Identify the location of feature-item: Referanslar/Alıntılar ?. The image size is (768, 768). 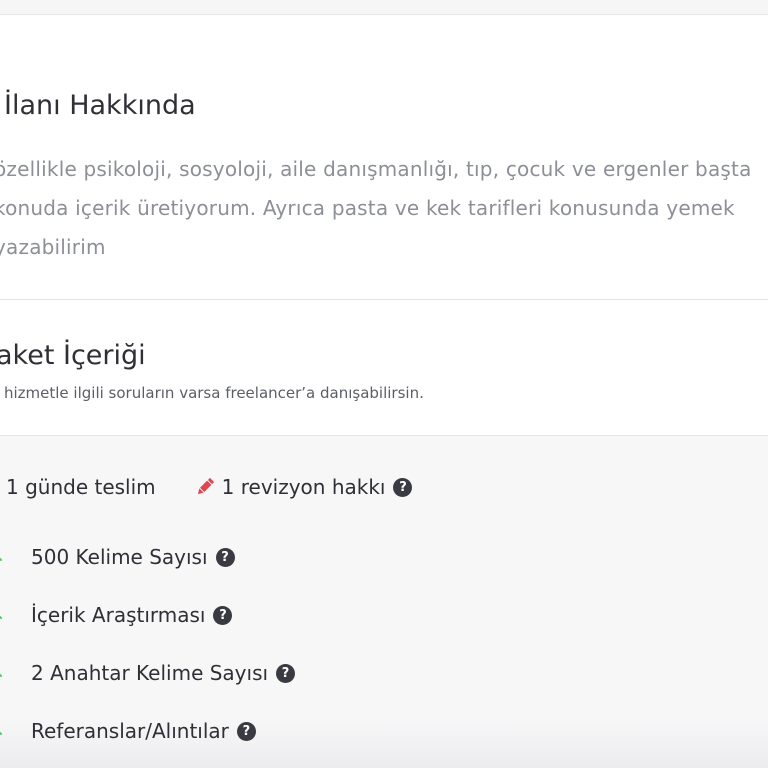
(128, 731).